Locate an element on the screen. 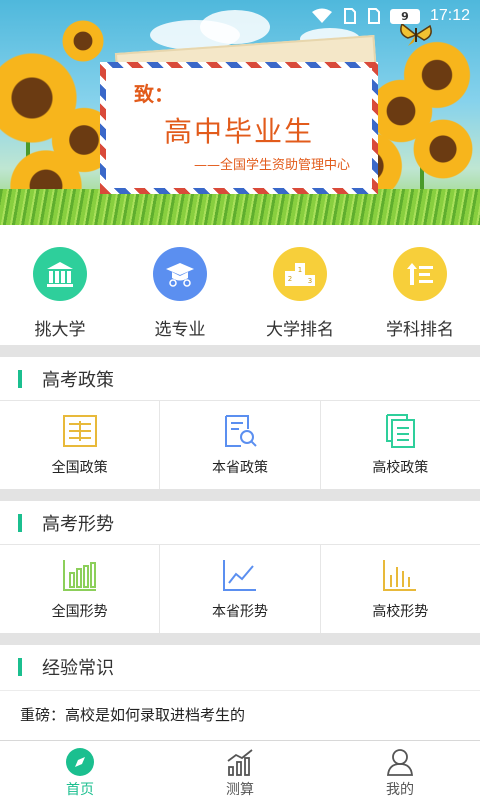  policy-grid: 全国政策 本省政策 高校政策 is located at coordinates (240, 445).